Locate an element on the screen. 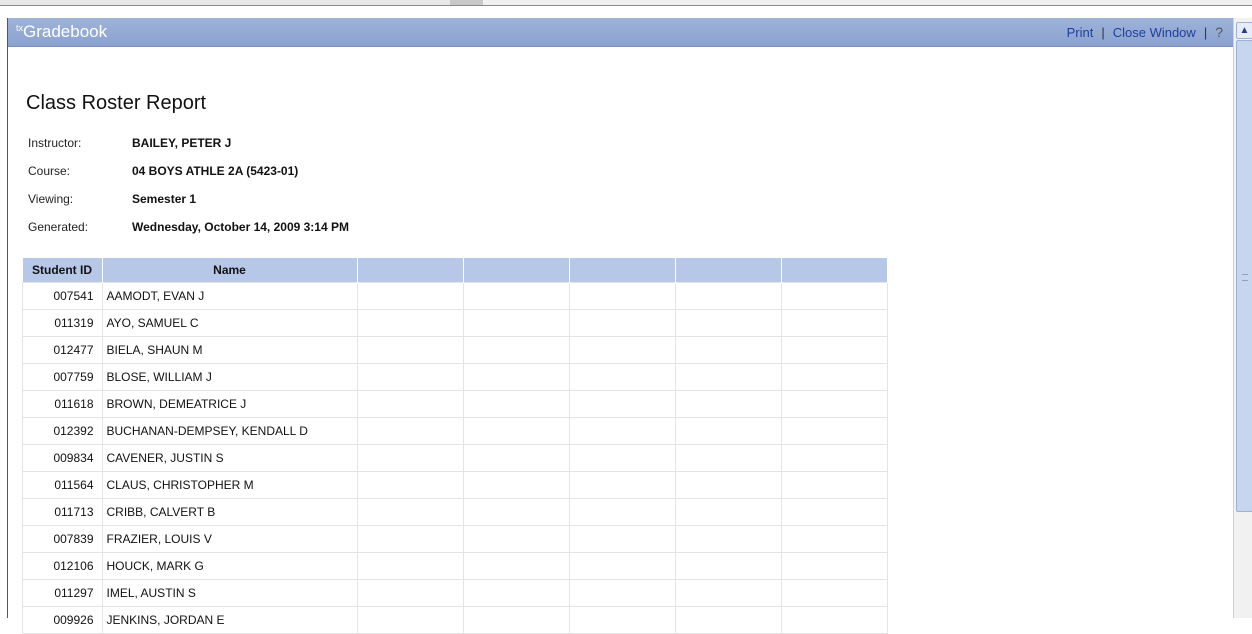 Image resolution: width=1252 pixels, height=634 pixels. column-header-name: Name is located at coordinates (230, 270).